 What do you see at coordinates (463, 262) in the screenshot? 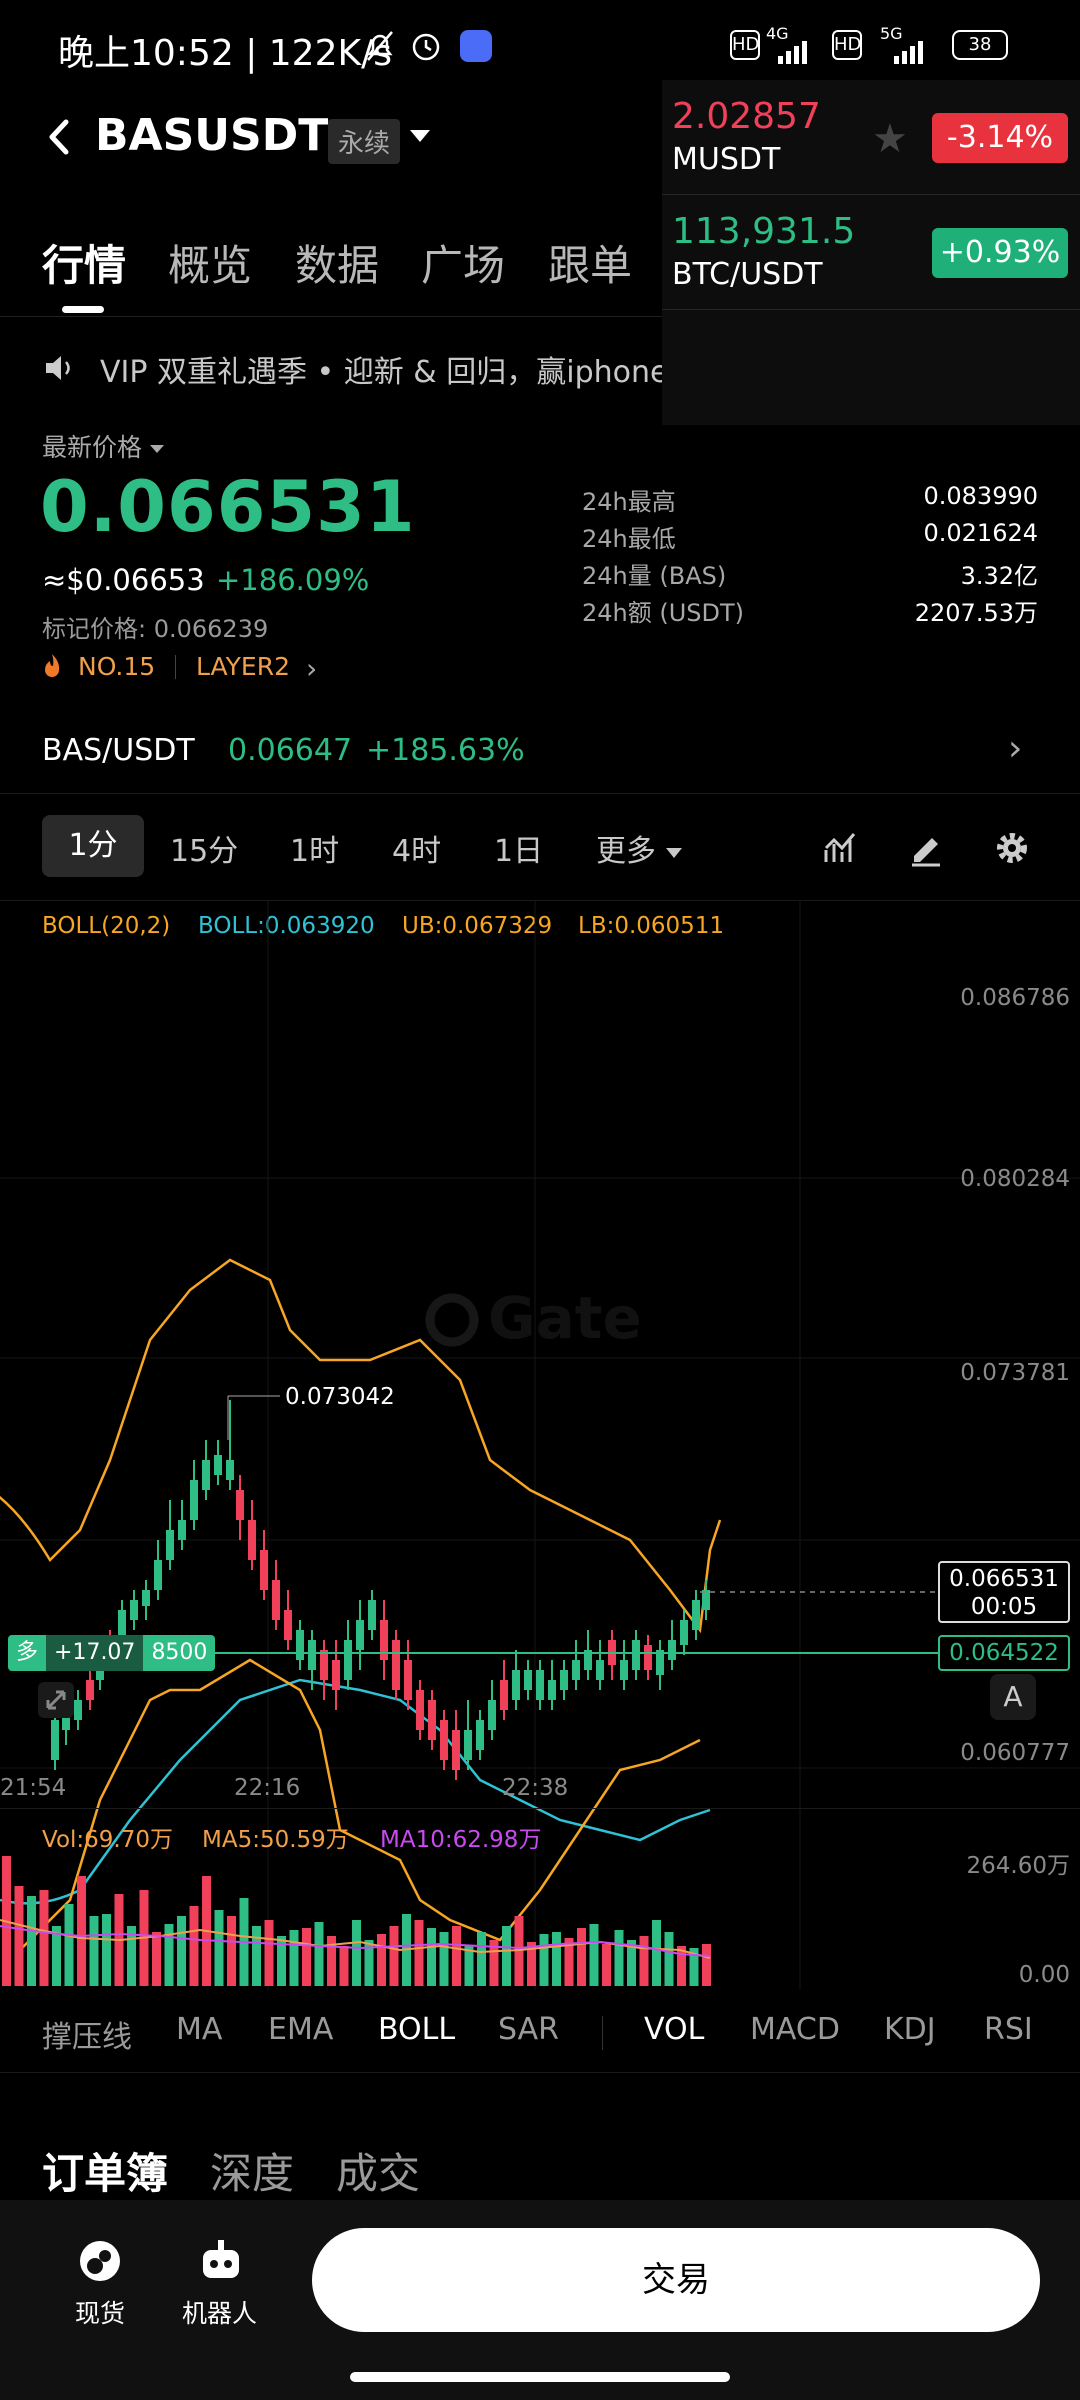
I see `tab-square: 广场` at bounding box center [463, 262].